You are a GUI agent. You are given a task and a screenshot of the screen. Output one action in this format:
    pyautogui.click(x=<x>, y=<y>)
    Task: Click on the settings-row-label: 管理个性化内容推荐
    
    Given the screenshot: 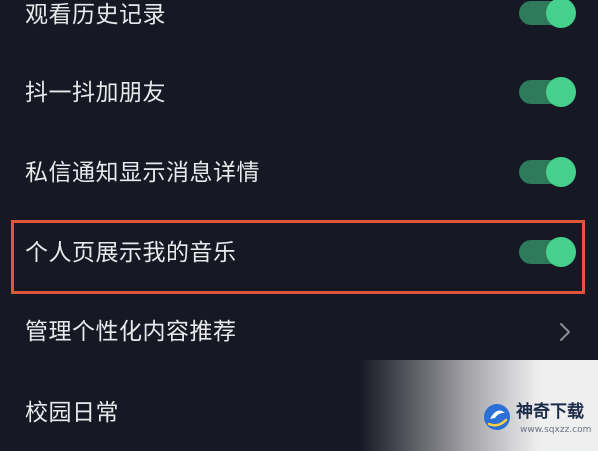 What is the action you would take?
    pyautogui.click(x=131, y=332)
    